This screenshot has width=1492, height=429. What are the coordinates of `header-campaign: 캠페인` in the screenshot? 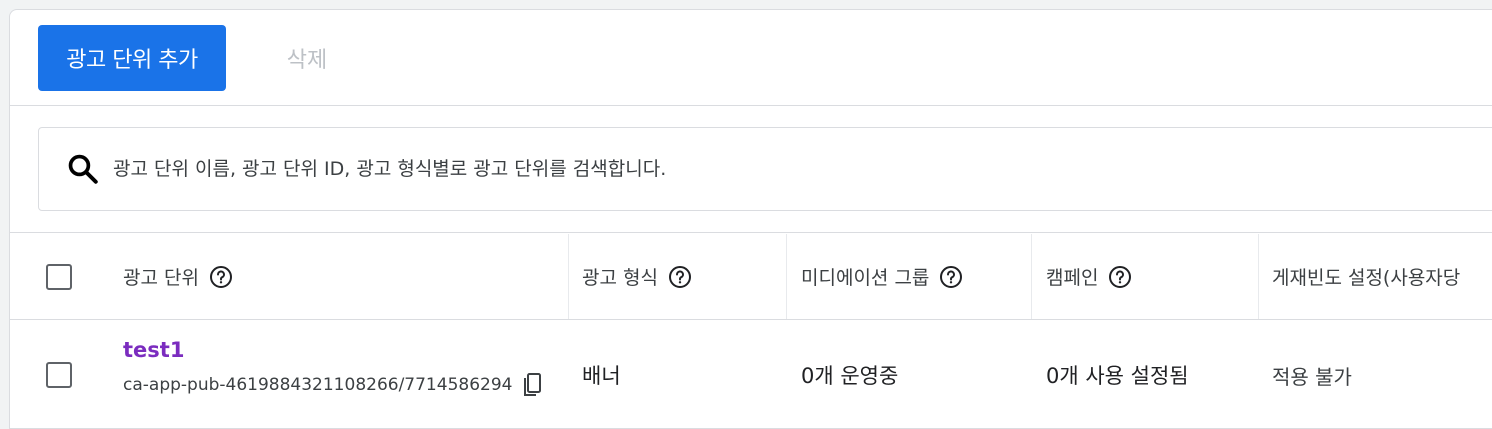 It's located at (1089, 276).